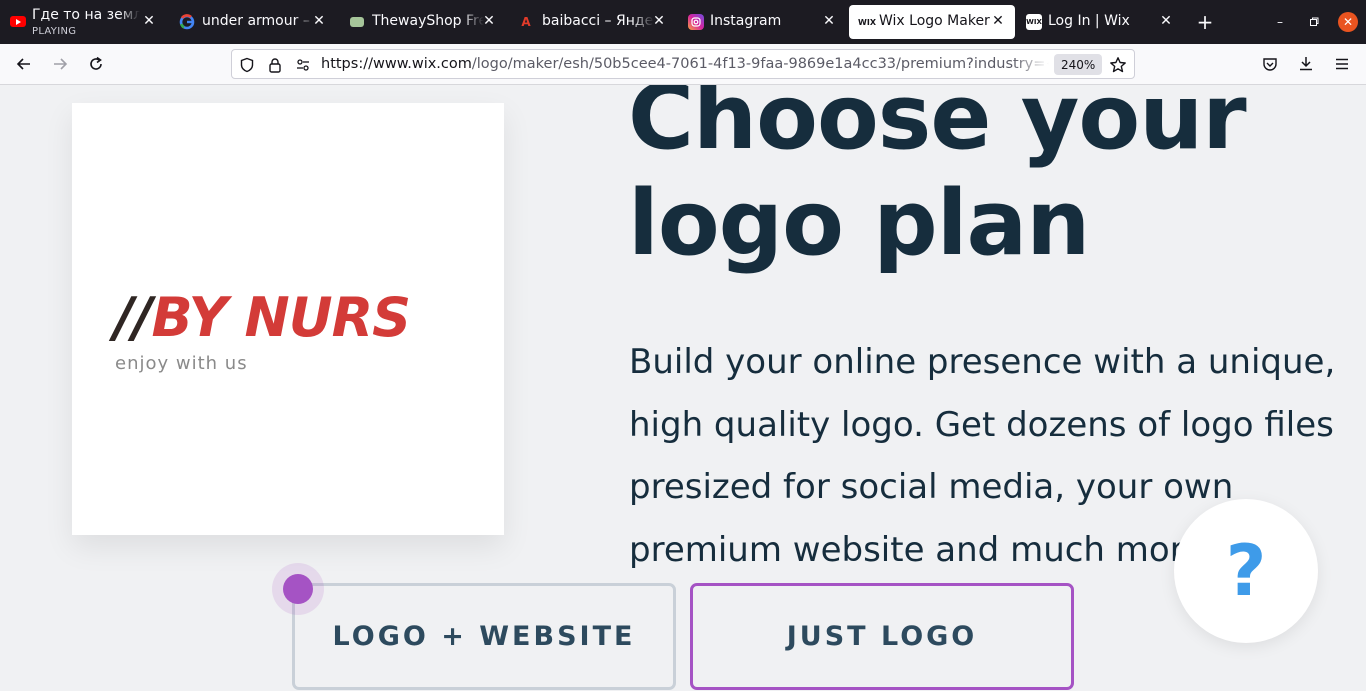 This screenshot has height=691, width=1366. I want to click on minimize-icon: –, so click(1280, 22).